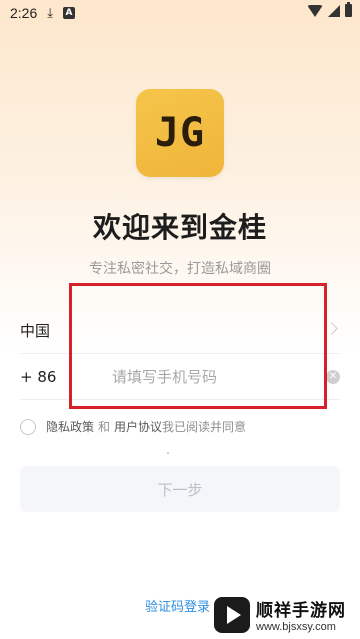 The height and width of the screenshot is (639, 360). I want to click on battery-icon, so click(348, 9).